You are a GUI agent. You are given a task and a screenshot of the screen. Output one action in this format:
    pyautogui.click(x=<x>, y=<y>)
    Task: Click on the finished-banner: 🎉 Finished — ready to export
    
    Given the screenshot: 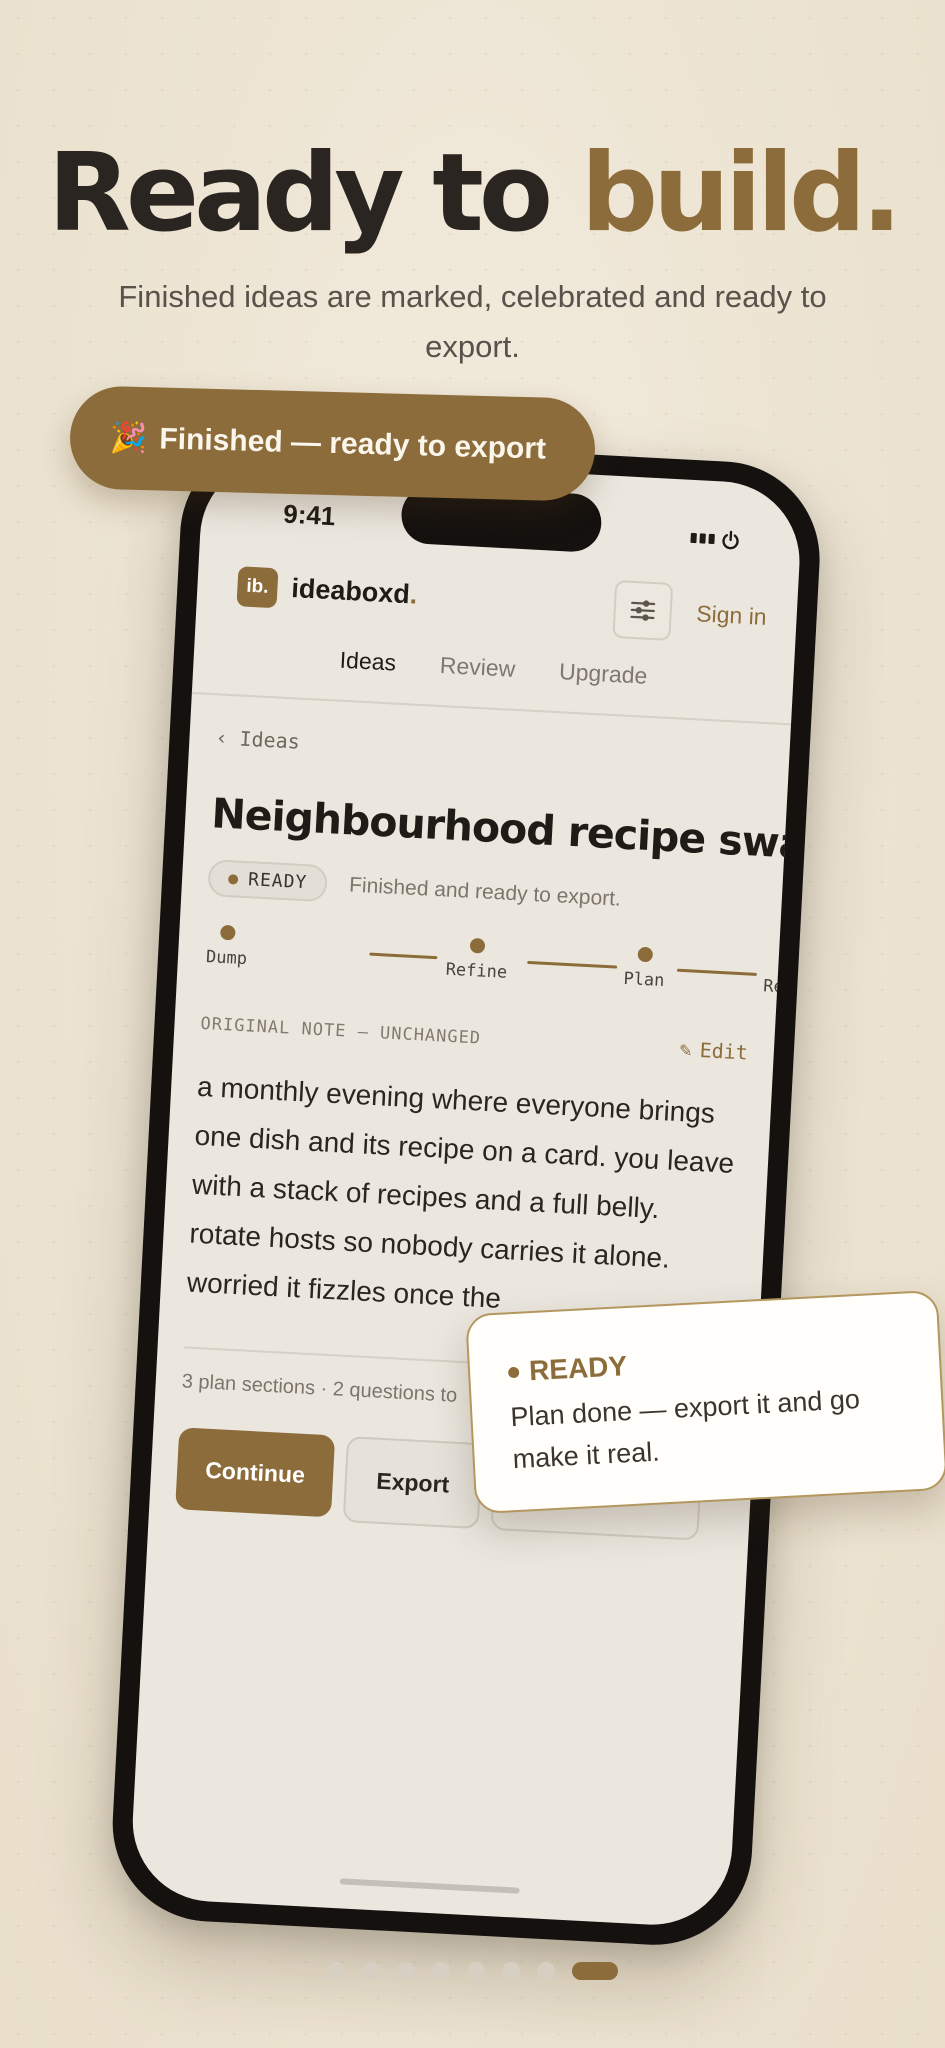 What is the action you would take?
    pyautogui.click(x=332, y=443)
    